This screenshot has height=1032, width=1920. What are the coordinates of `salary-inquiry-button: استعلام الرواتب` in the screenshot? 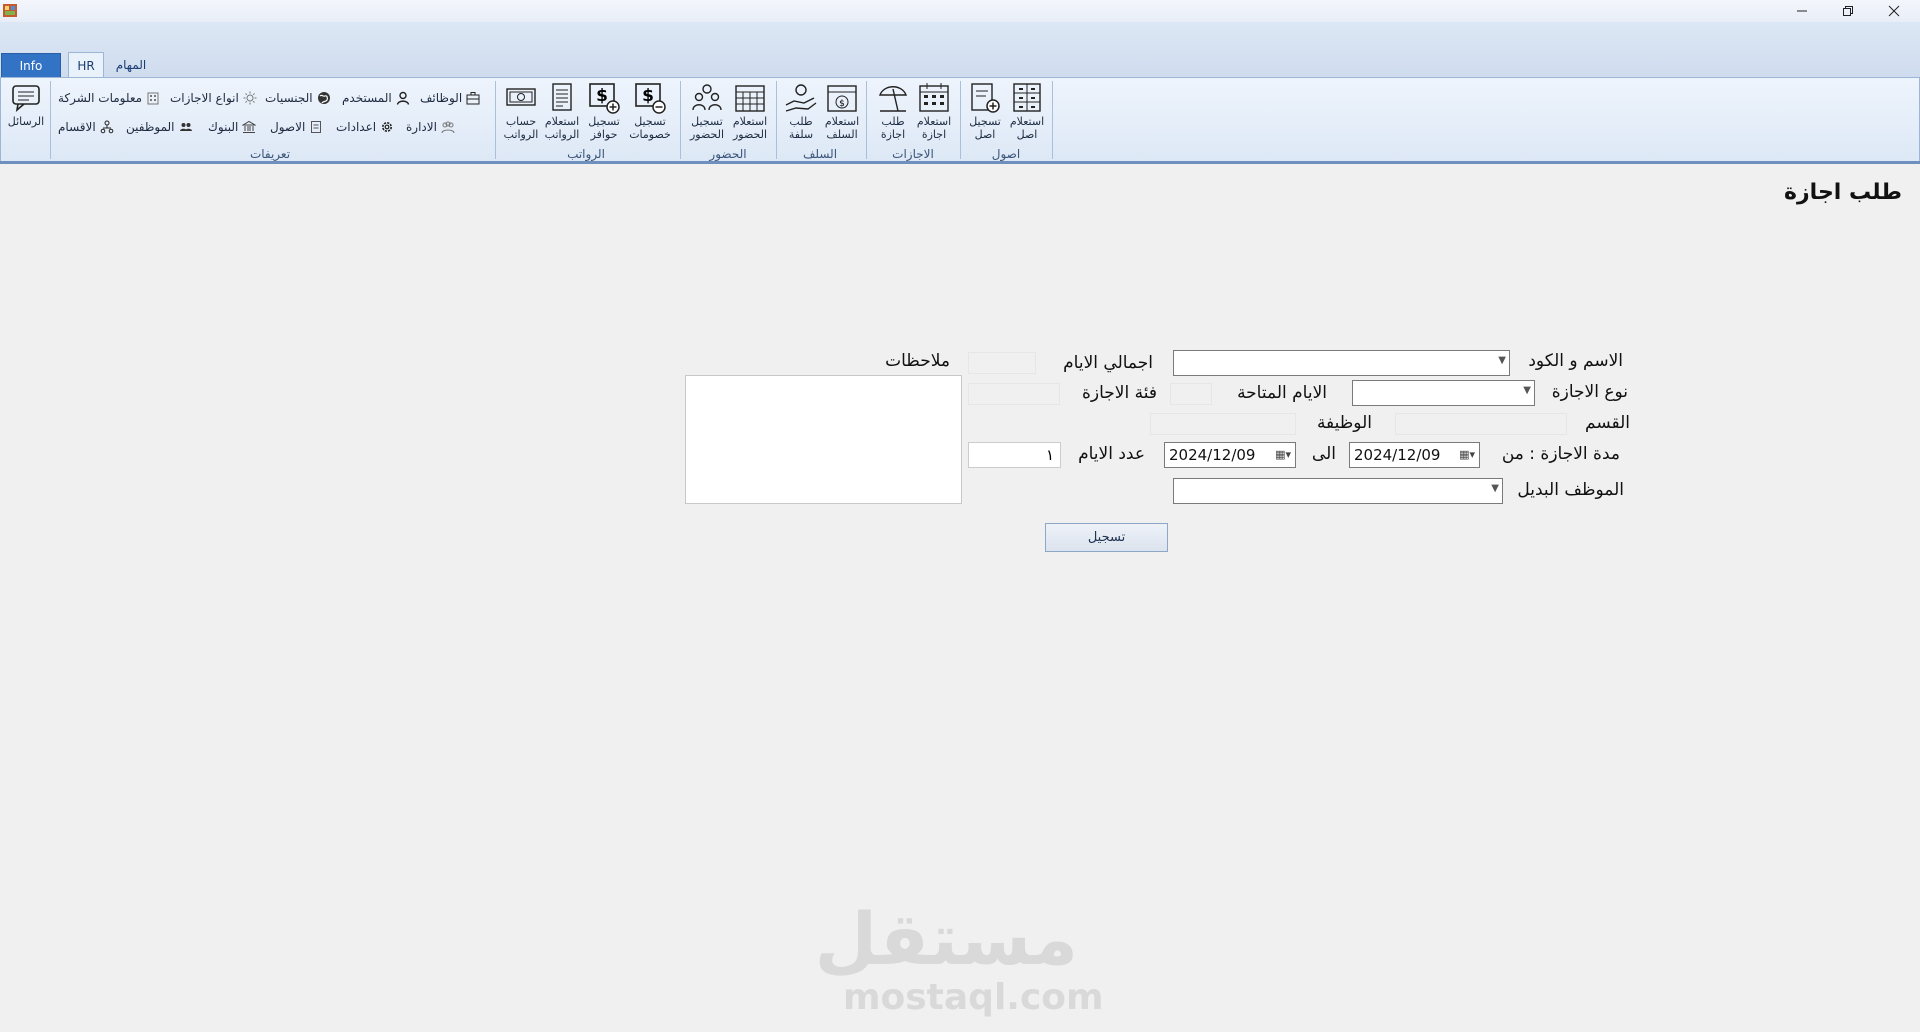 It's located at (562, 113).